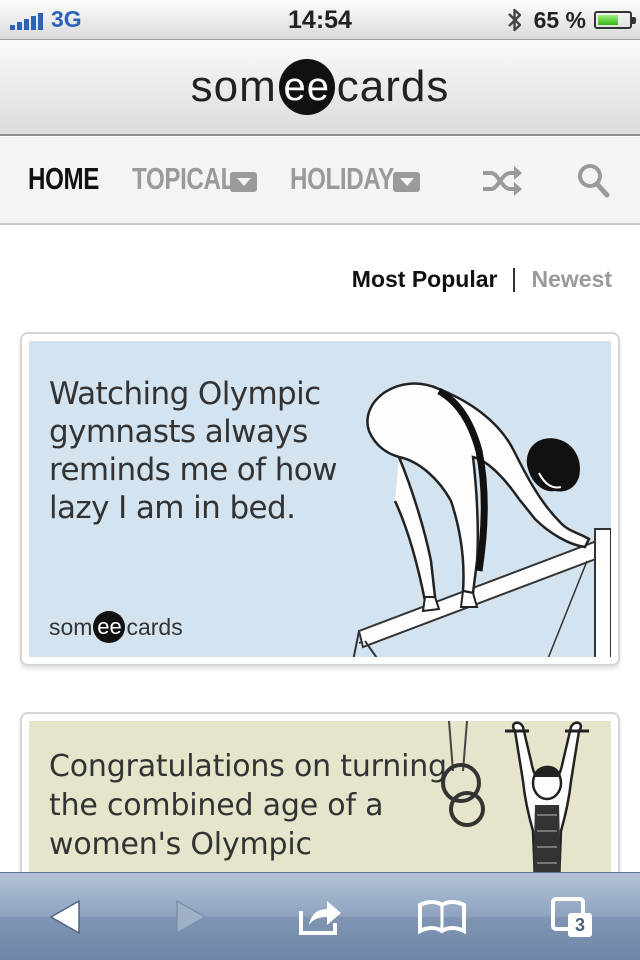 The width and height of the screenshot is (640, 960). What do you see at coordinates (502, 181) in the screenshot?
I see `shuffle-icon` at bounding box center [502, 181].